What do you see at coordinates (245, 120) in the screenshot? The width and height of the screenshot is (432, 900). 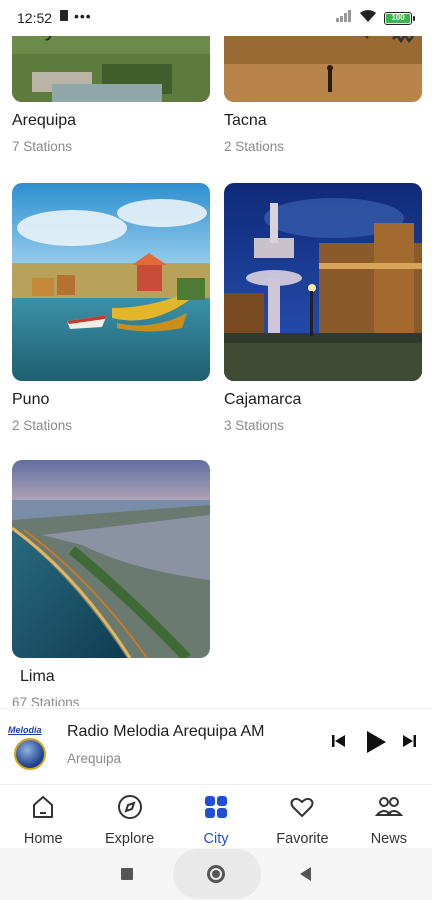 I see `city-name: Tacna` at bounding box center [245, 120].